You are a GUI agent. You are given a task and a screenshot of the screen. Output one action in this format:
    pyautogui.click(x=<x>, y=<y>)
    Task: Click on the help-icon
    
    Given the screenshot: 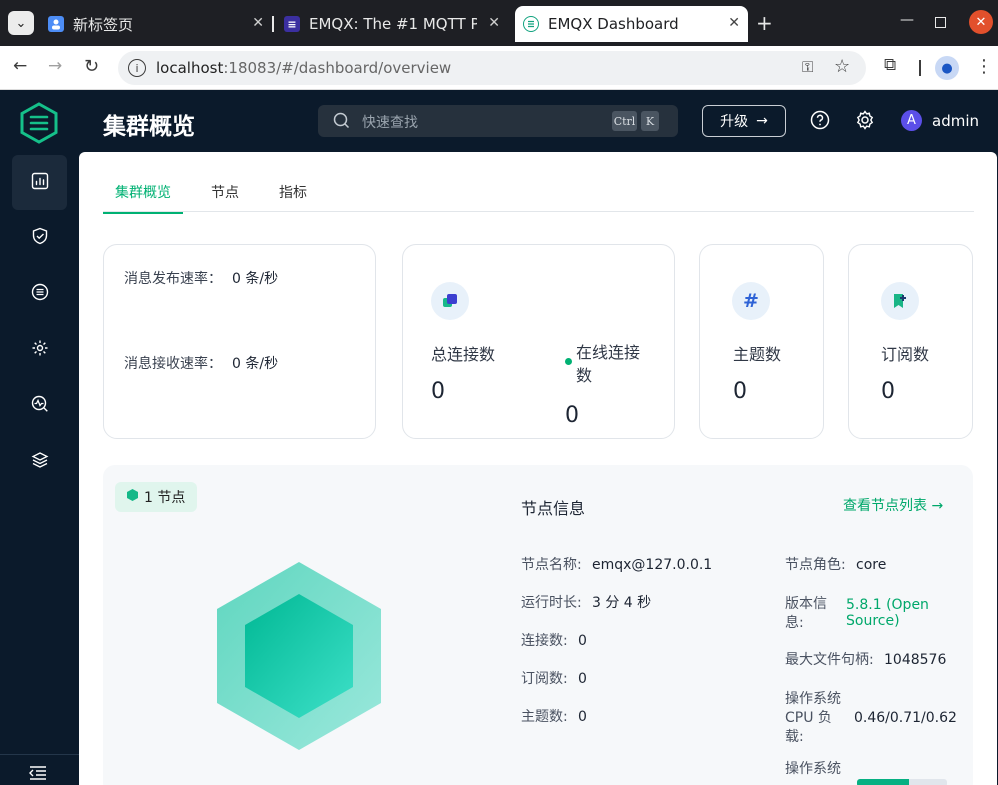 What is the action you would take?
    pyautogui.click(x=820, y=122)
    